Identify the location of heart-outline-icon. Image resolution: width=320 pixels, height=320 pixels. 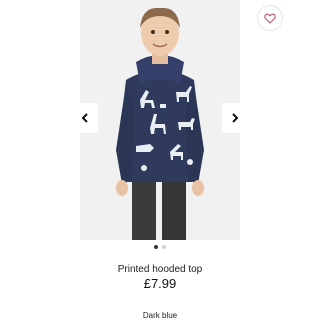
(270, 18).